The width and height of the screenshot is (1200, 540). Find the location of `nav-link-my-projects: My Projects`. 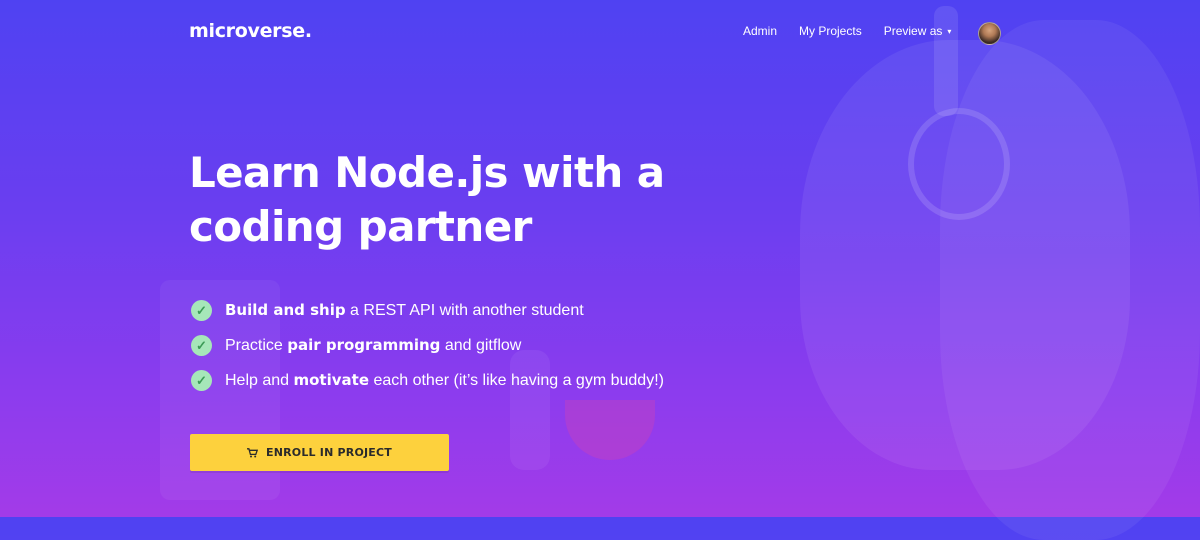

nav-link-my-projects: My Projects is located at coordinates (830, 31).